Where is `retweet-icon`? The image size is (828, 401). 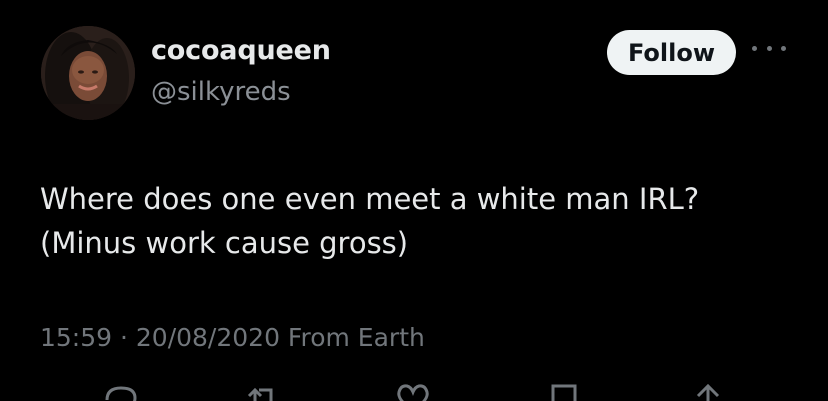 retweet-icon is located at coordinates (263, 391).